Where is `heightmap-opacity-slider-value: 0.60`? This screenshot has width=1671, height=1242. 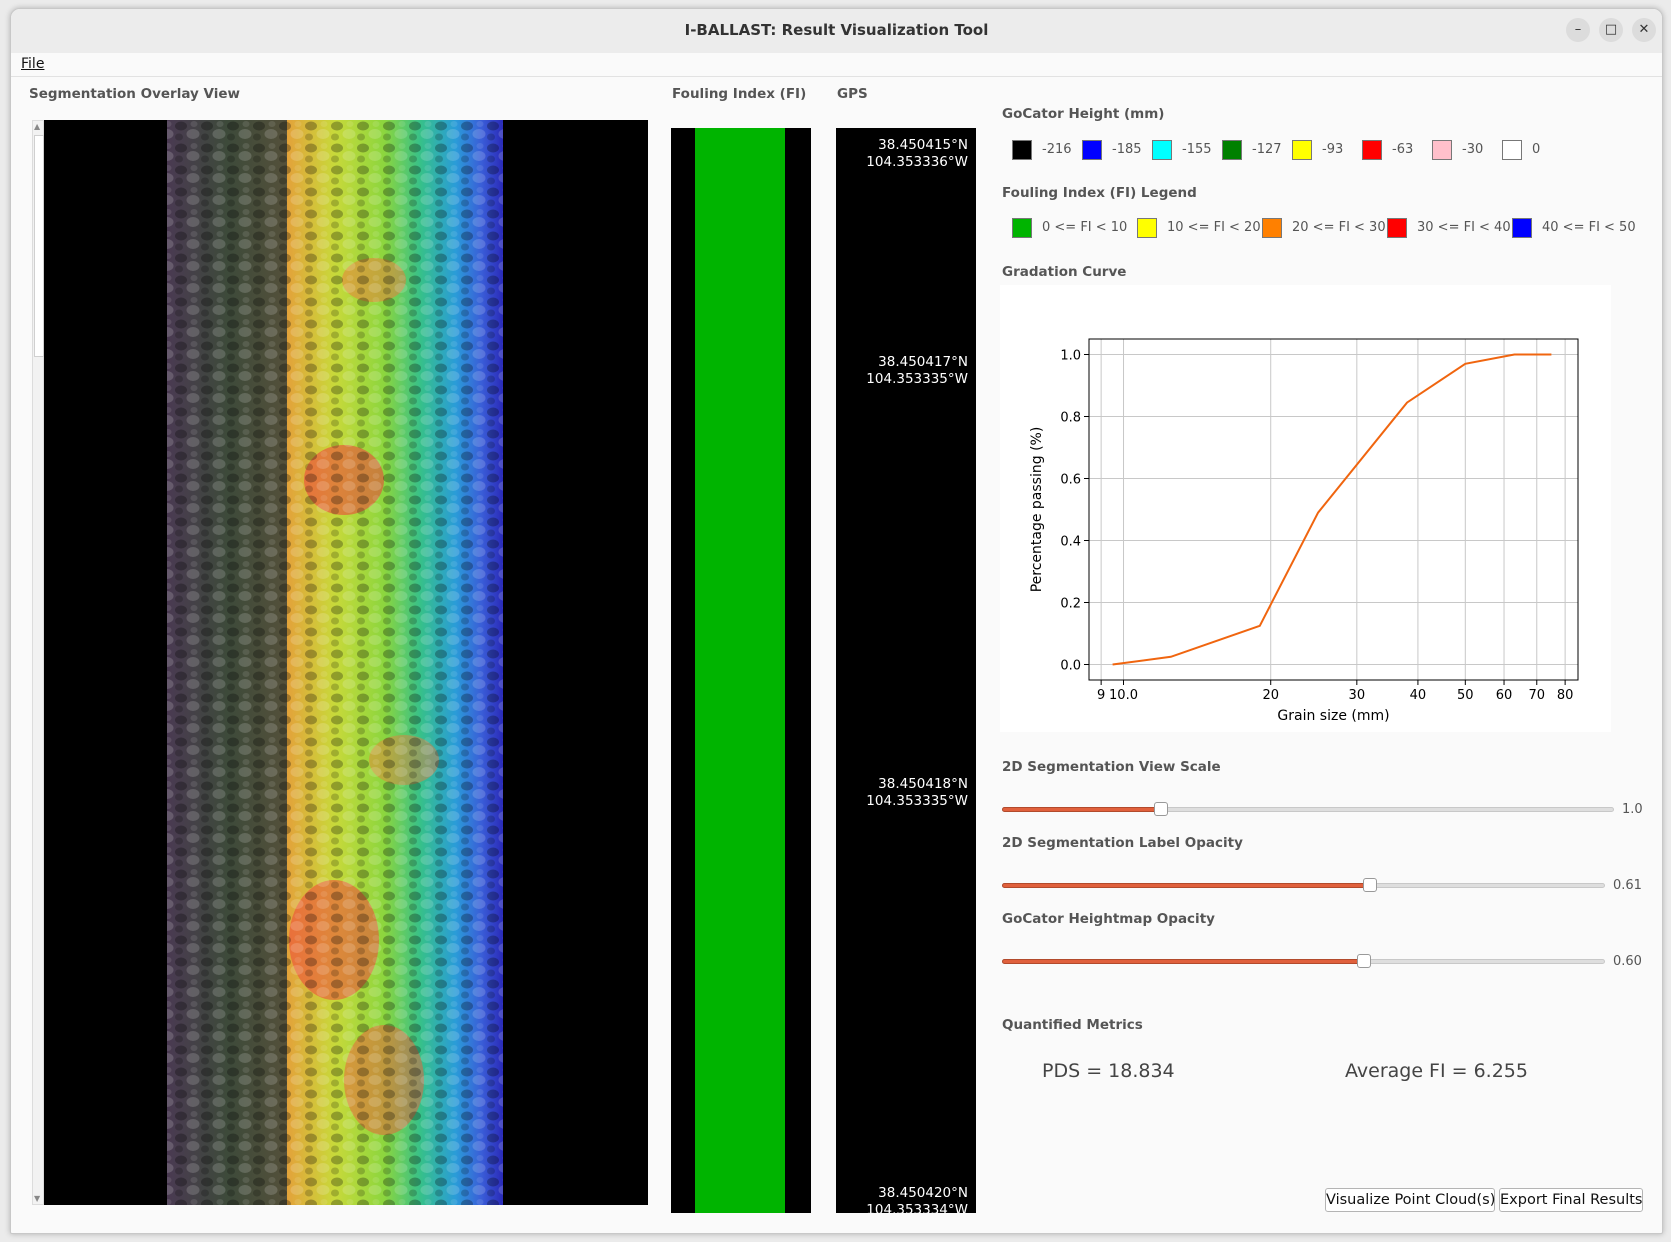 heightmap-opacity-slider-value: 0.60 is located at coordinates (1627, 961).